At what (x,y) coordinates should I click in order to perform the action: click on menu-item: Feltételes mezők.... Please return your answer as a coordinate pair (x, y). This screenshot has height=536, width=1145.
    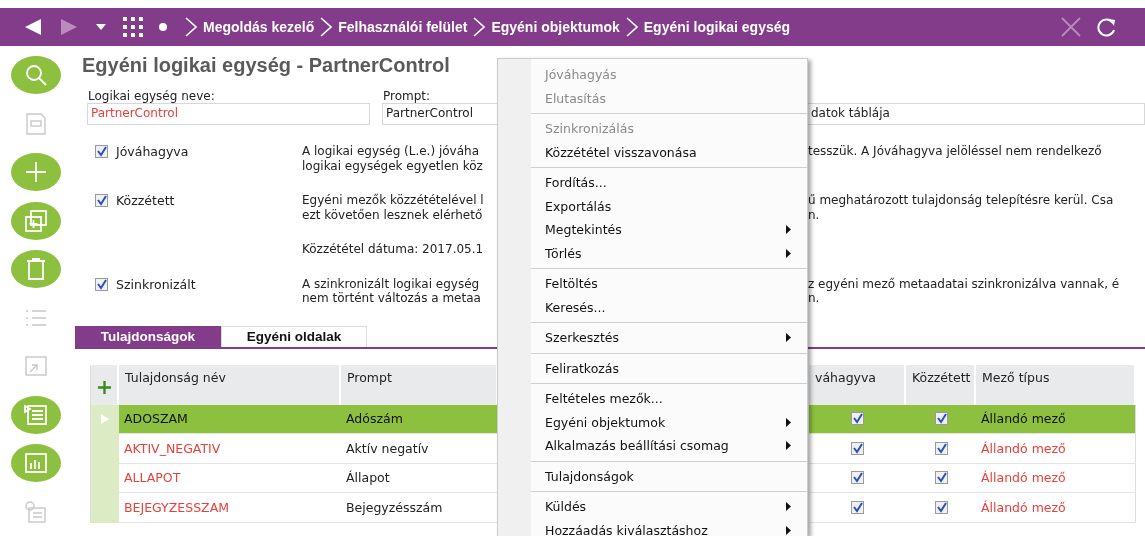
    Looking at the image, I should click on (669, 399).